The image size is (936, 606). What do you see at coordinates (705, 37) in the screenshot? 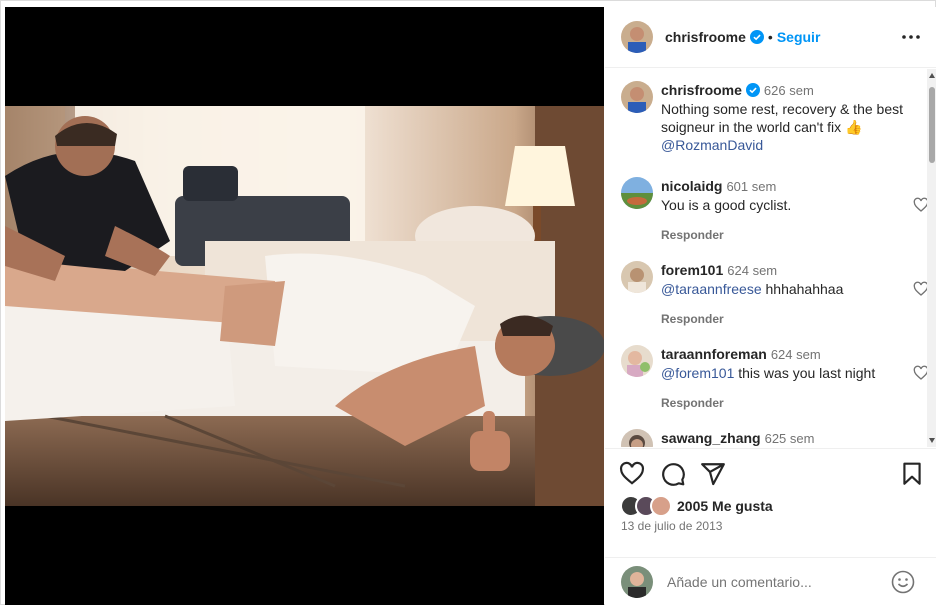
I see `author-username: chrisfroome` at bounding box center [705, 37].